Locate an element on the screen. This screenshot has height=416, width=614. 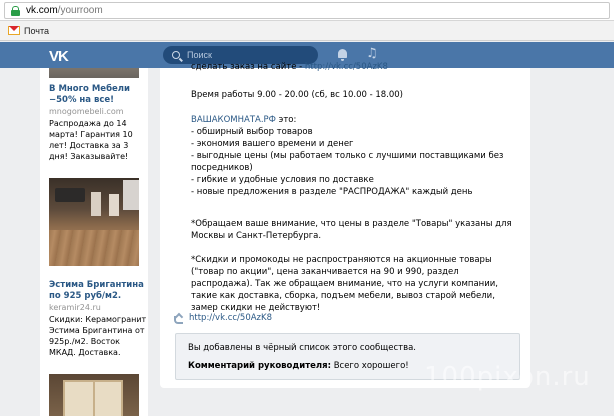
watermark: 100pixon.ru is located at coordinates (507, 377).